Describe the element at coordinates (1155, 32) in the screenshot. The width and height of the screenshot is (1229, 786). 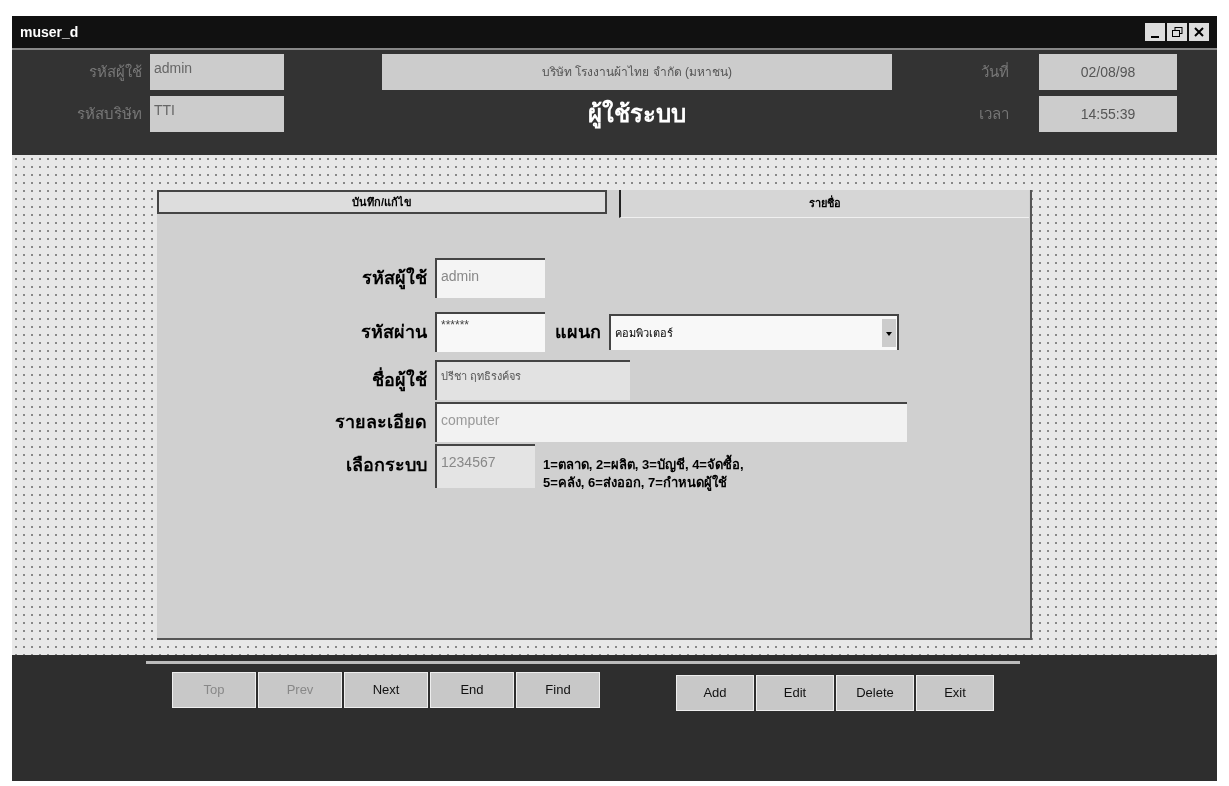
I see `minimize-button` at that location.